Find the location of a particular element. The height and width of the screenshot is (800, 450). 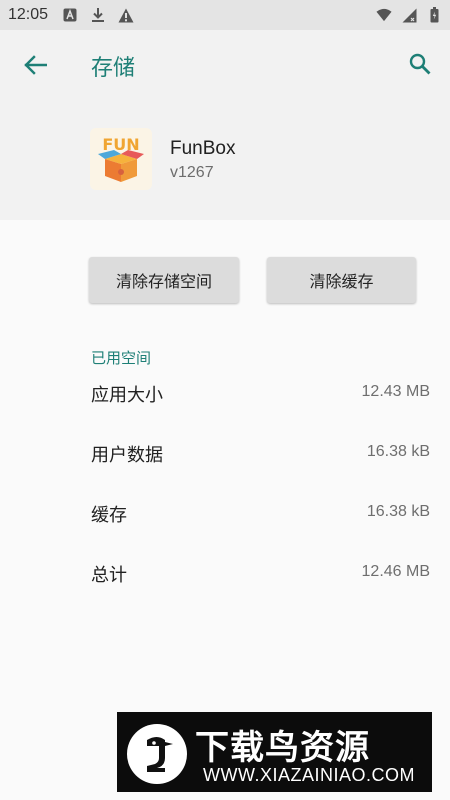

storage-row-cache: 缓存 16.38 kB is located at coordinates (225, 513).